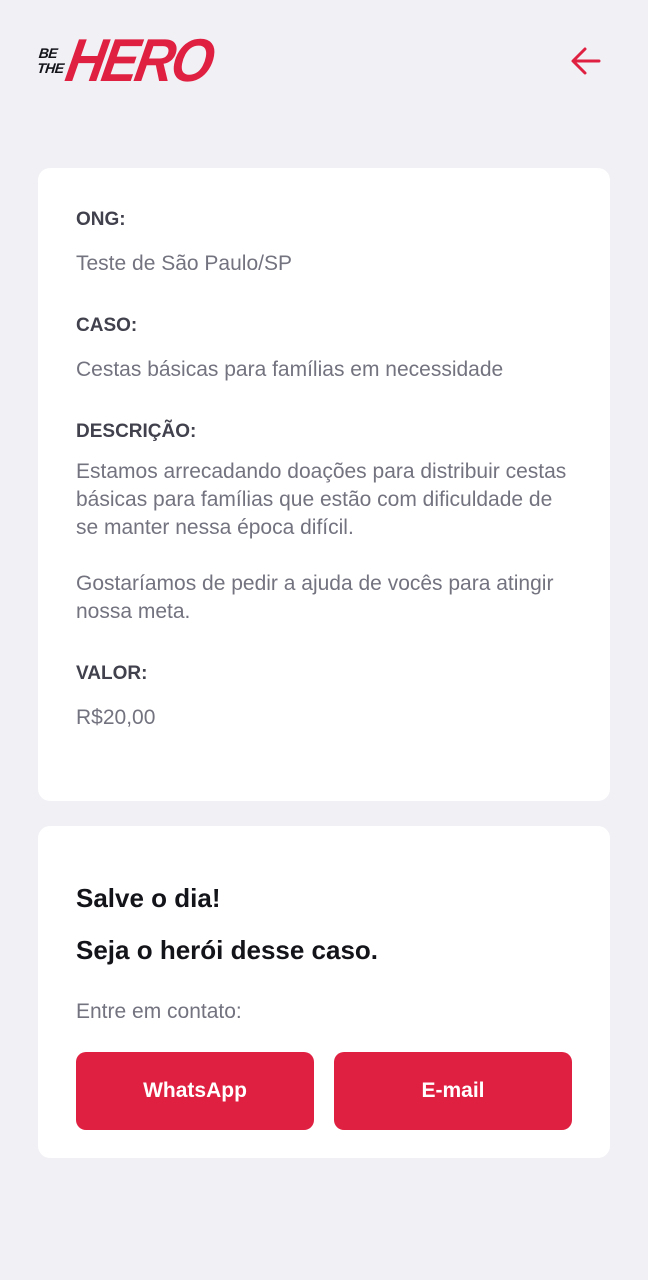  I want to click on contact-title-line-1: Salve o dia!, so click(148, 898).